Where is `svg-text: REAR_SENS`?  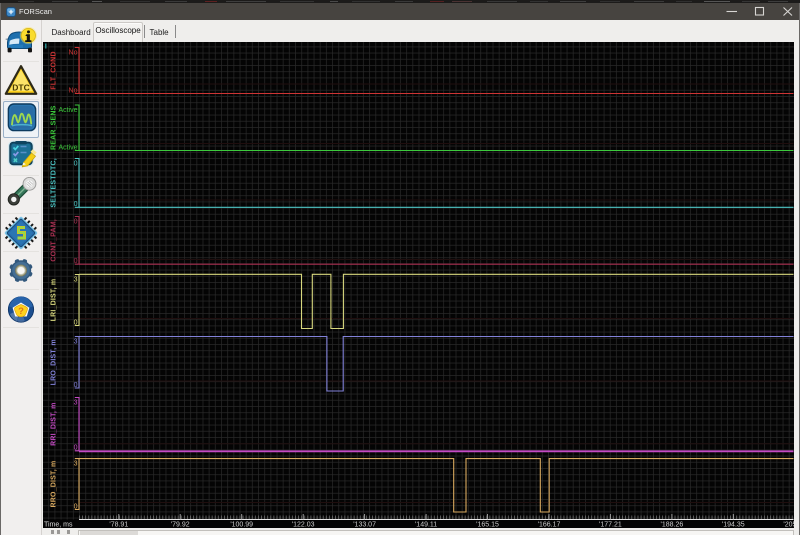 svg-text: REAR_SENS is located at coordinates (54, 127).